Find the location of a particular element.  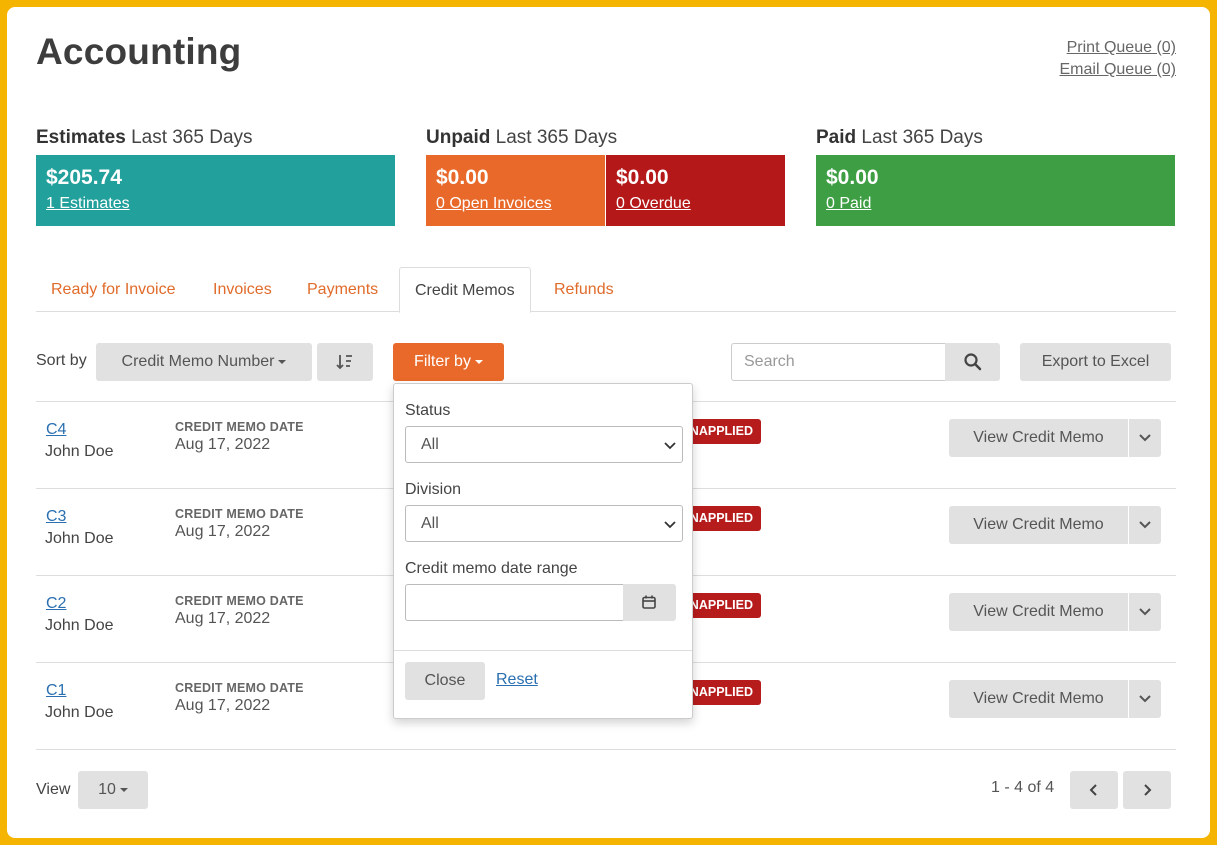

memo-id-link: C1 is located at coordinates (56, 691).